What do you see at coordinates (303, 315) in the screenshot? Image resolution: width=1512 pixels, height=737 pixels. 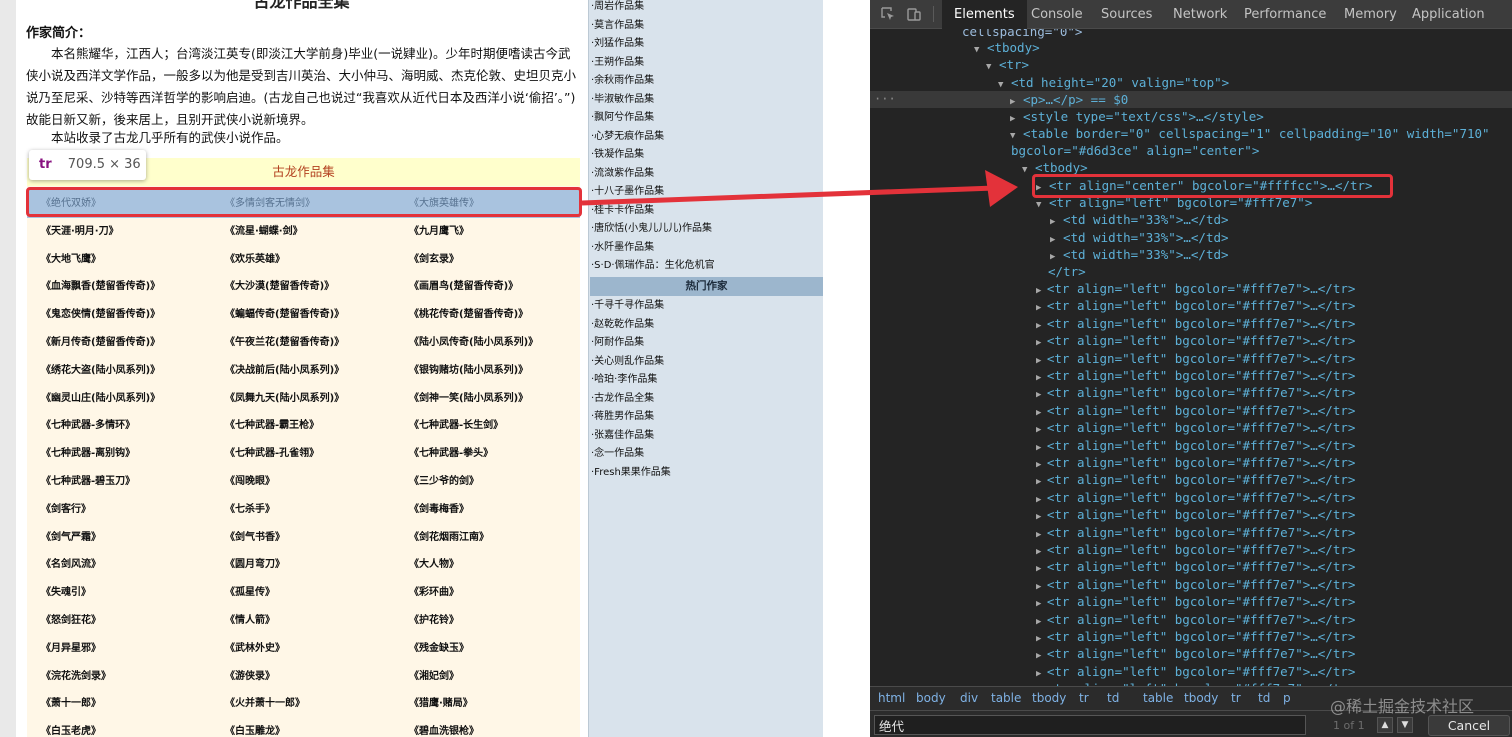 I see `work-link: 《蝙蝠传奇(楚留香传奇)》` at bounding box center [303, 315].